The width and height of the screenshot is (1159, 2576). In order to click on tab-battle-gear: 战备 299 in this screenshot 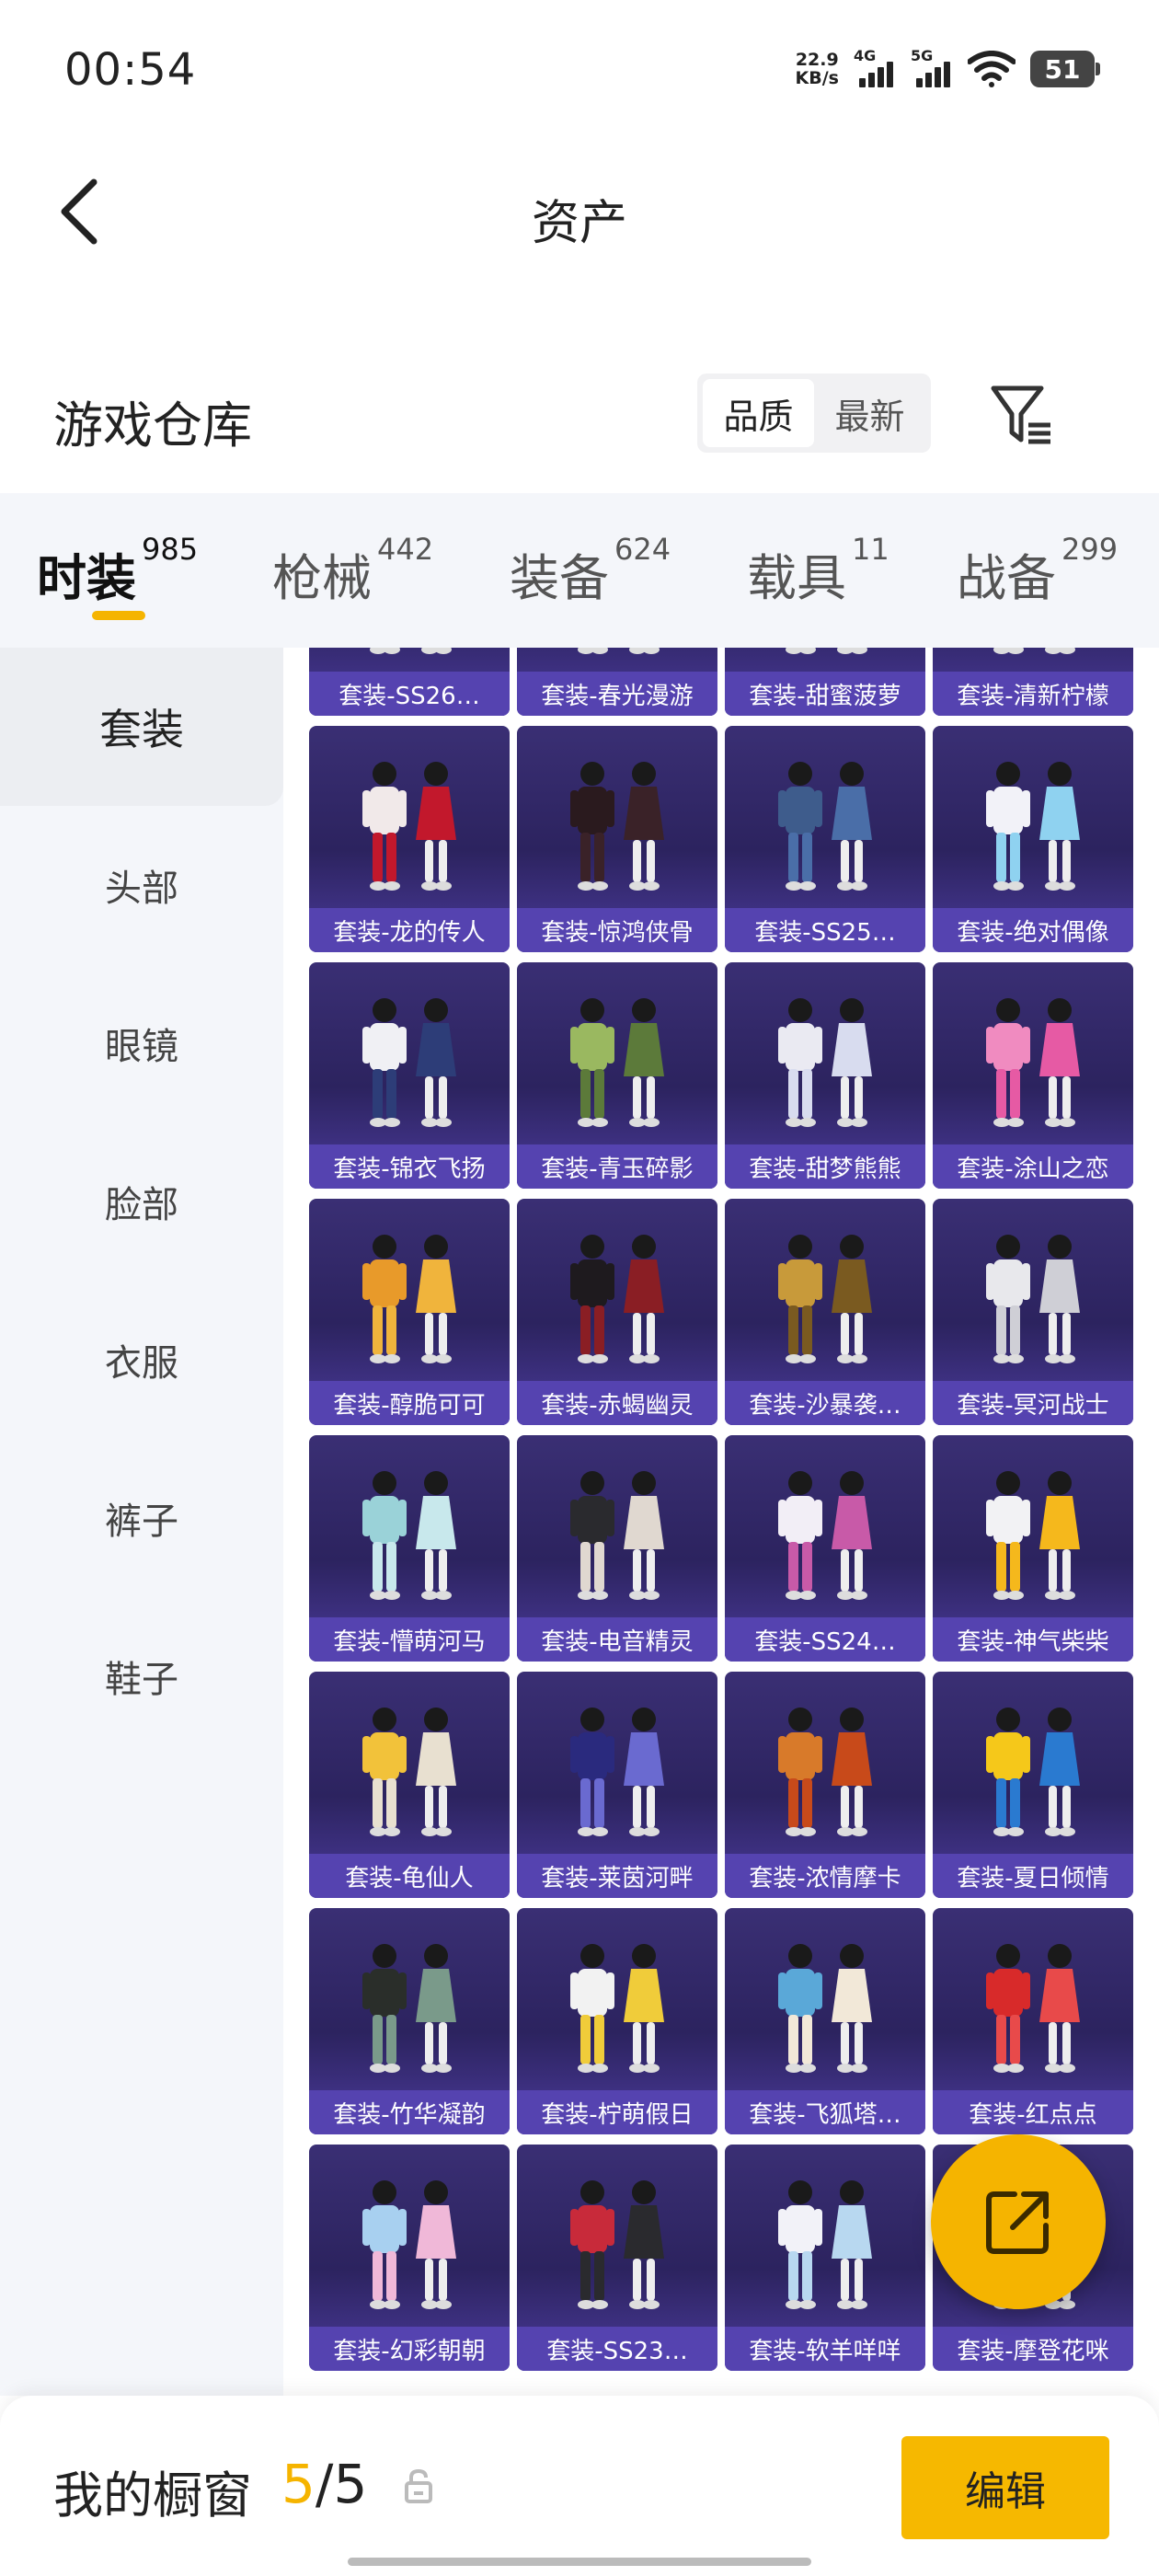, I will do `click(1037, 571)`.